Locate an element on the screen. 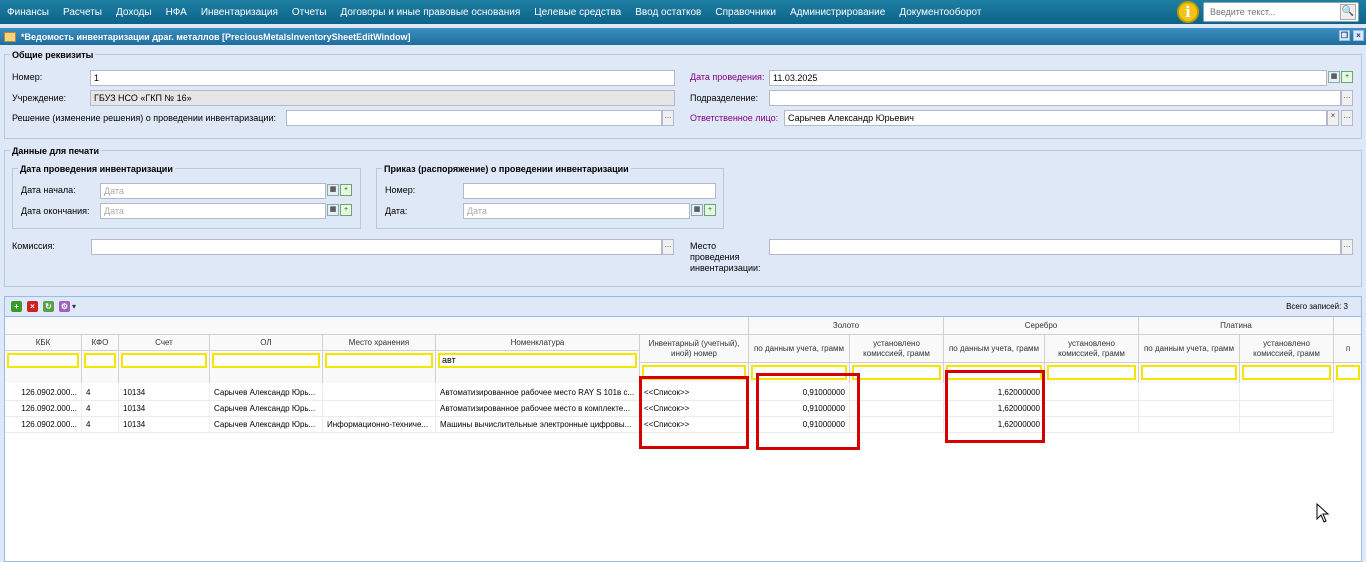 The image size is (1366, 562). place-label-line2: проведения is located at coordinates (715, 257).